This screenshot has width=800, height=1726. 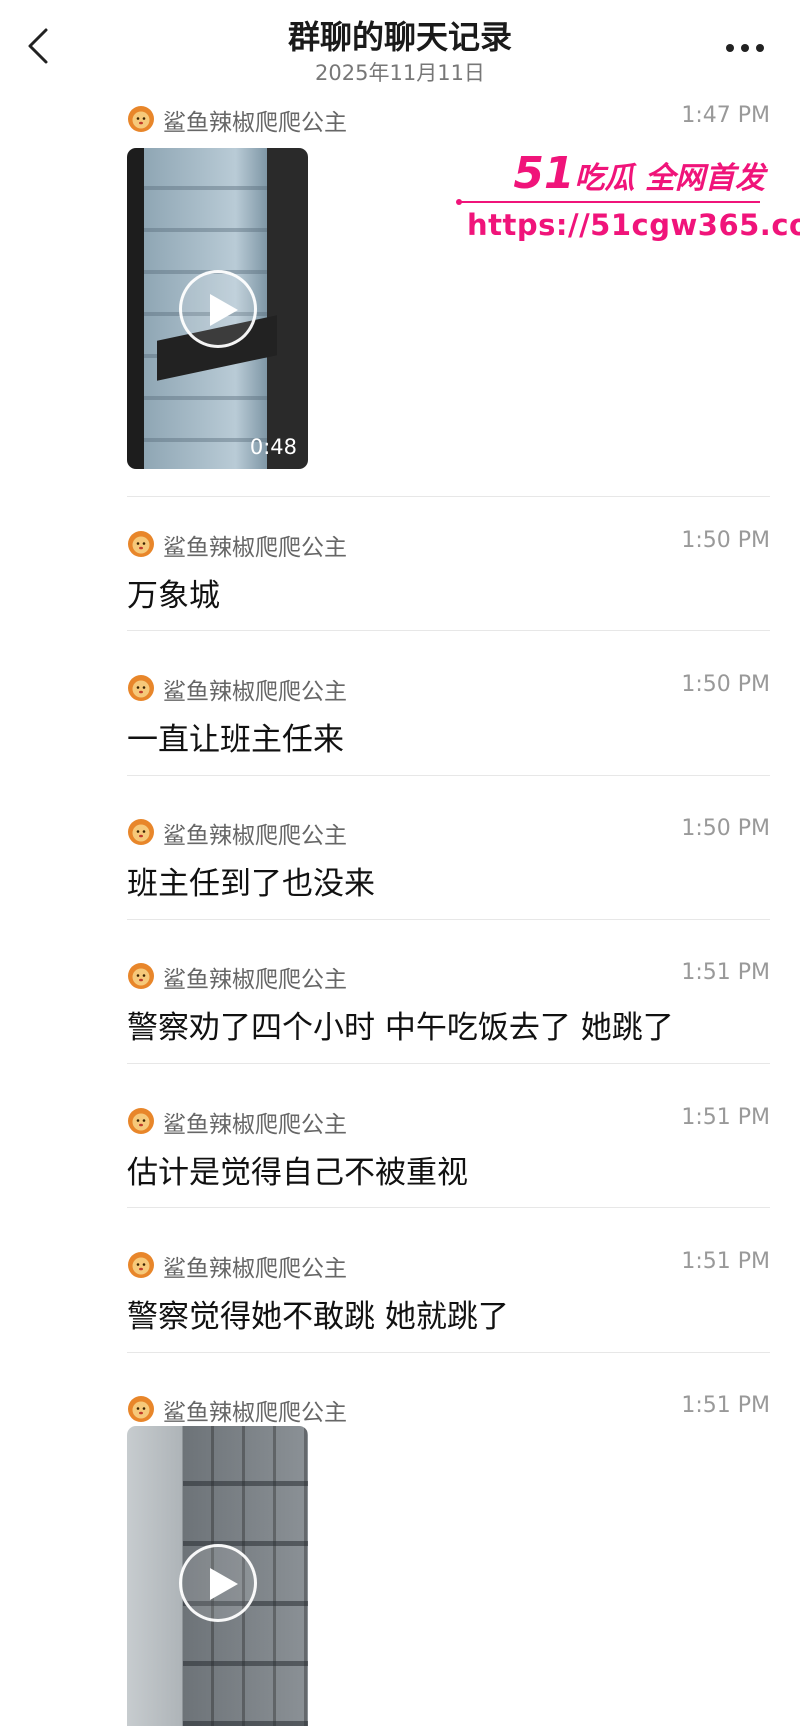 What do you see at coordinates (235, 740) in the screenshot?
I see `message-text: 一直让班主任来` at bounding box center [235, 740].